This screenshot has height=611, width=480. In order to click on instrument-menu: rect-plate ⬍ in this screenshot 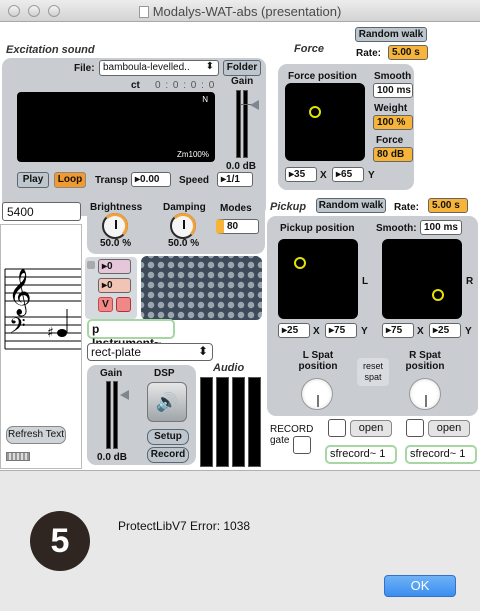, I will do `click(150, 352)`.